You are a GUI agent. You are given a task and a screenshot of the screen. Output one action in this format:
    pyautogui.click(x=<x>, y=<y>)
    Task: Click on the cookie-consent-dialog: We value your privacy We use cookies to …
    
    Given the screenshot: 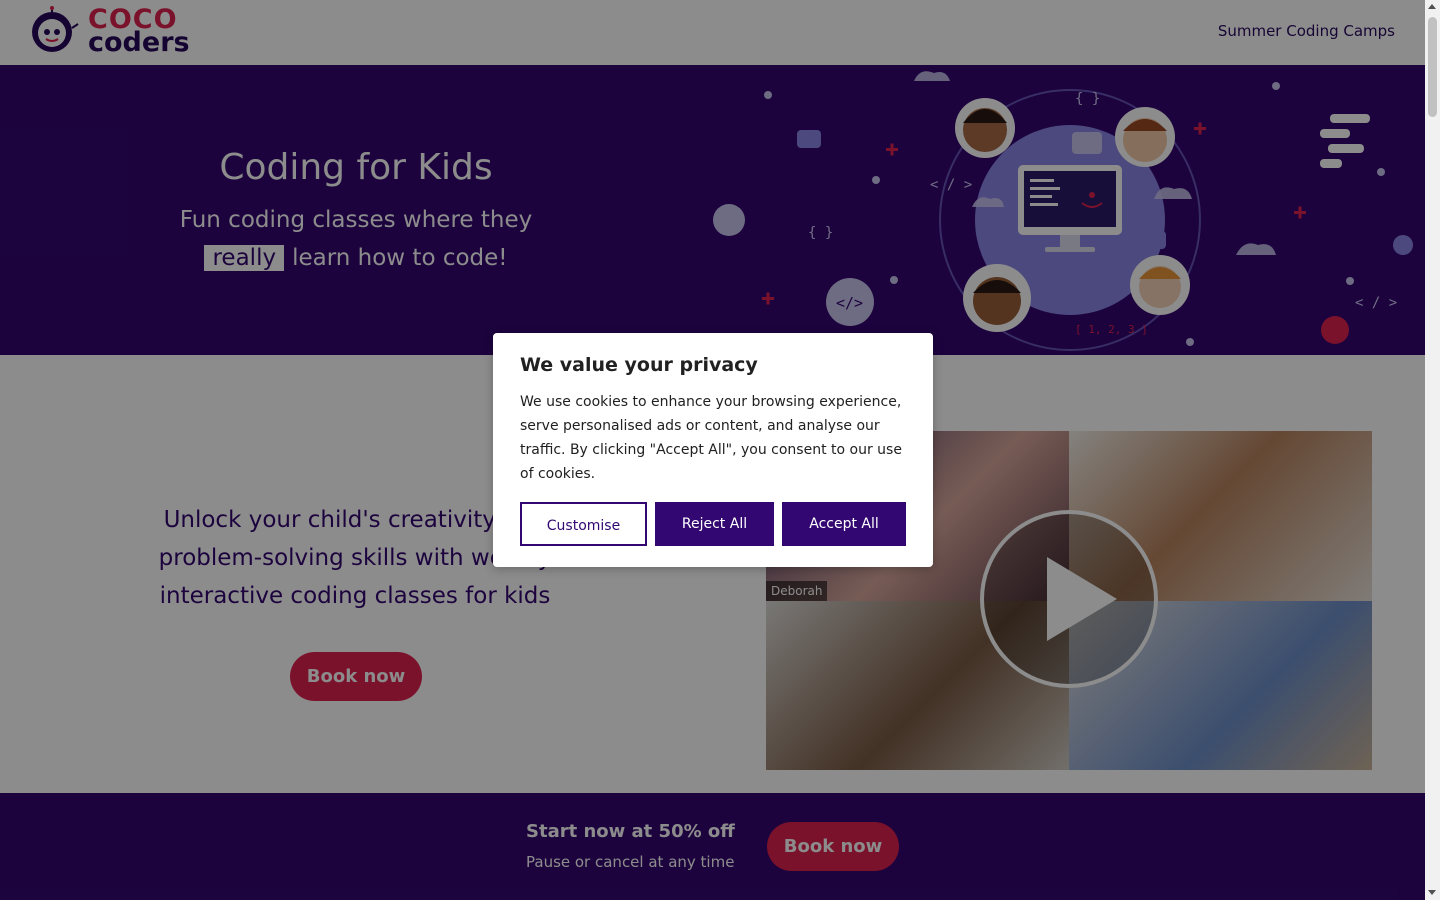 What is the action you would take?
    pyautogui.click(x=713, y=450)
    